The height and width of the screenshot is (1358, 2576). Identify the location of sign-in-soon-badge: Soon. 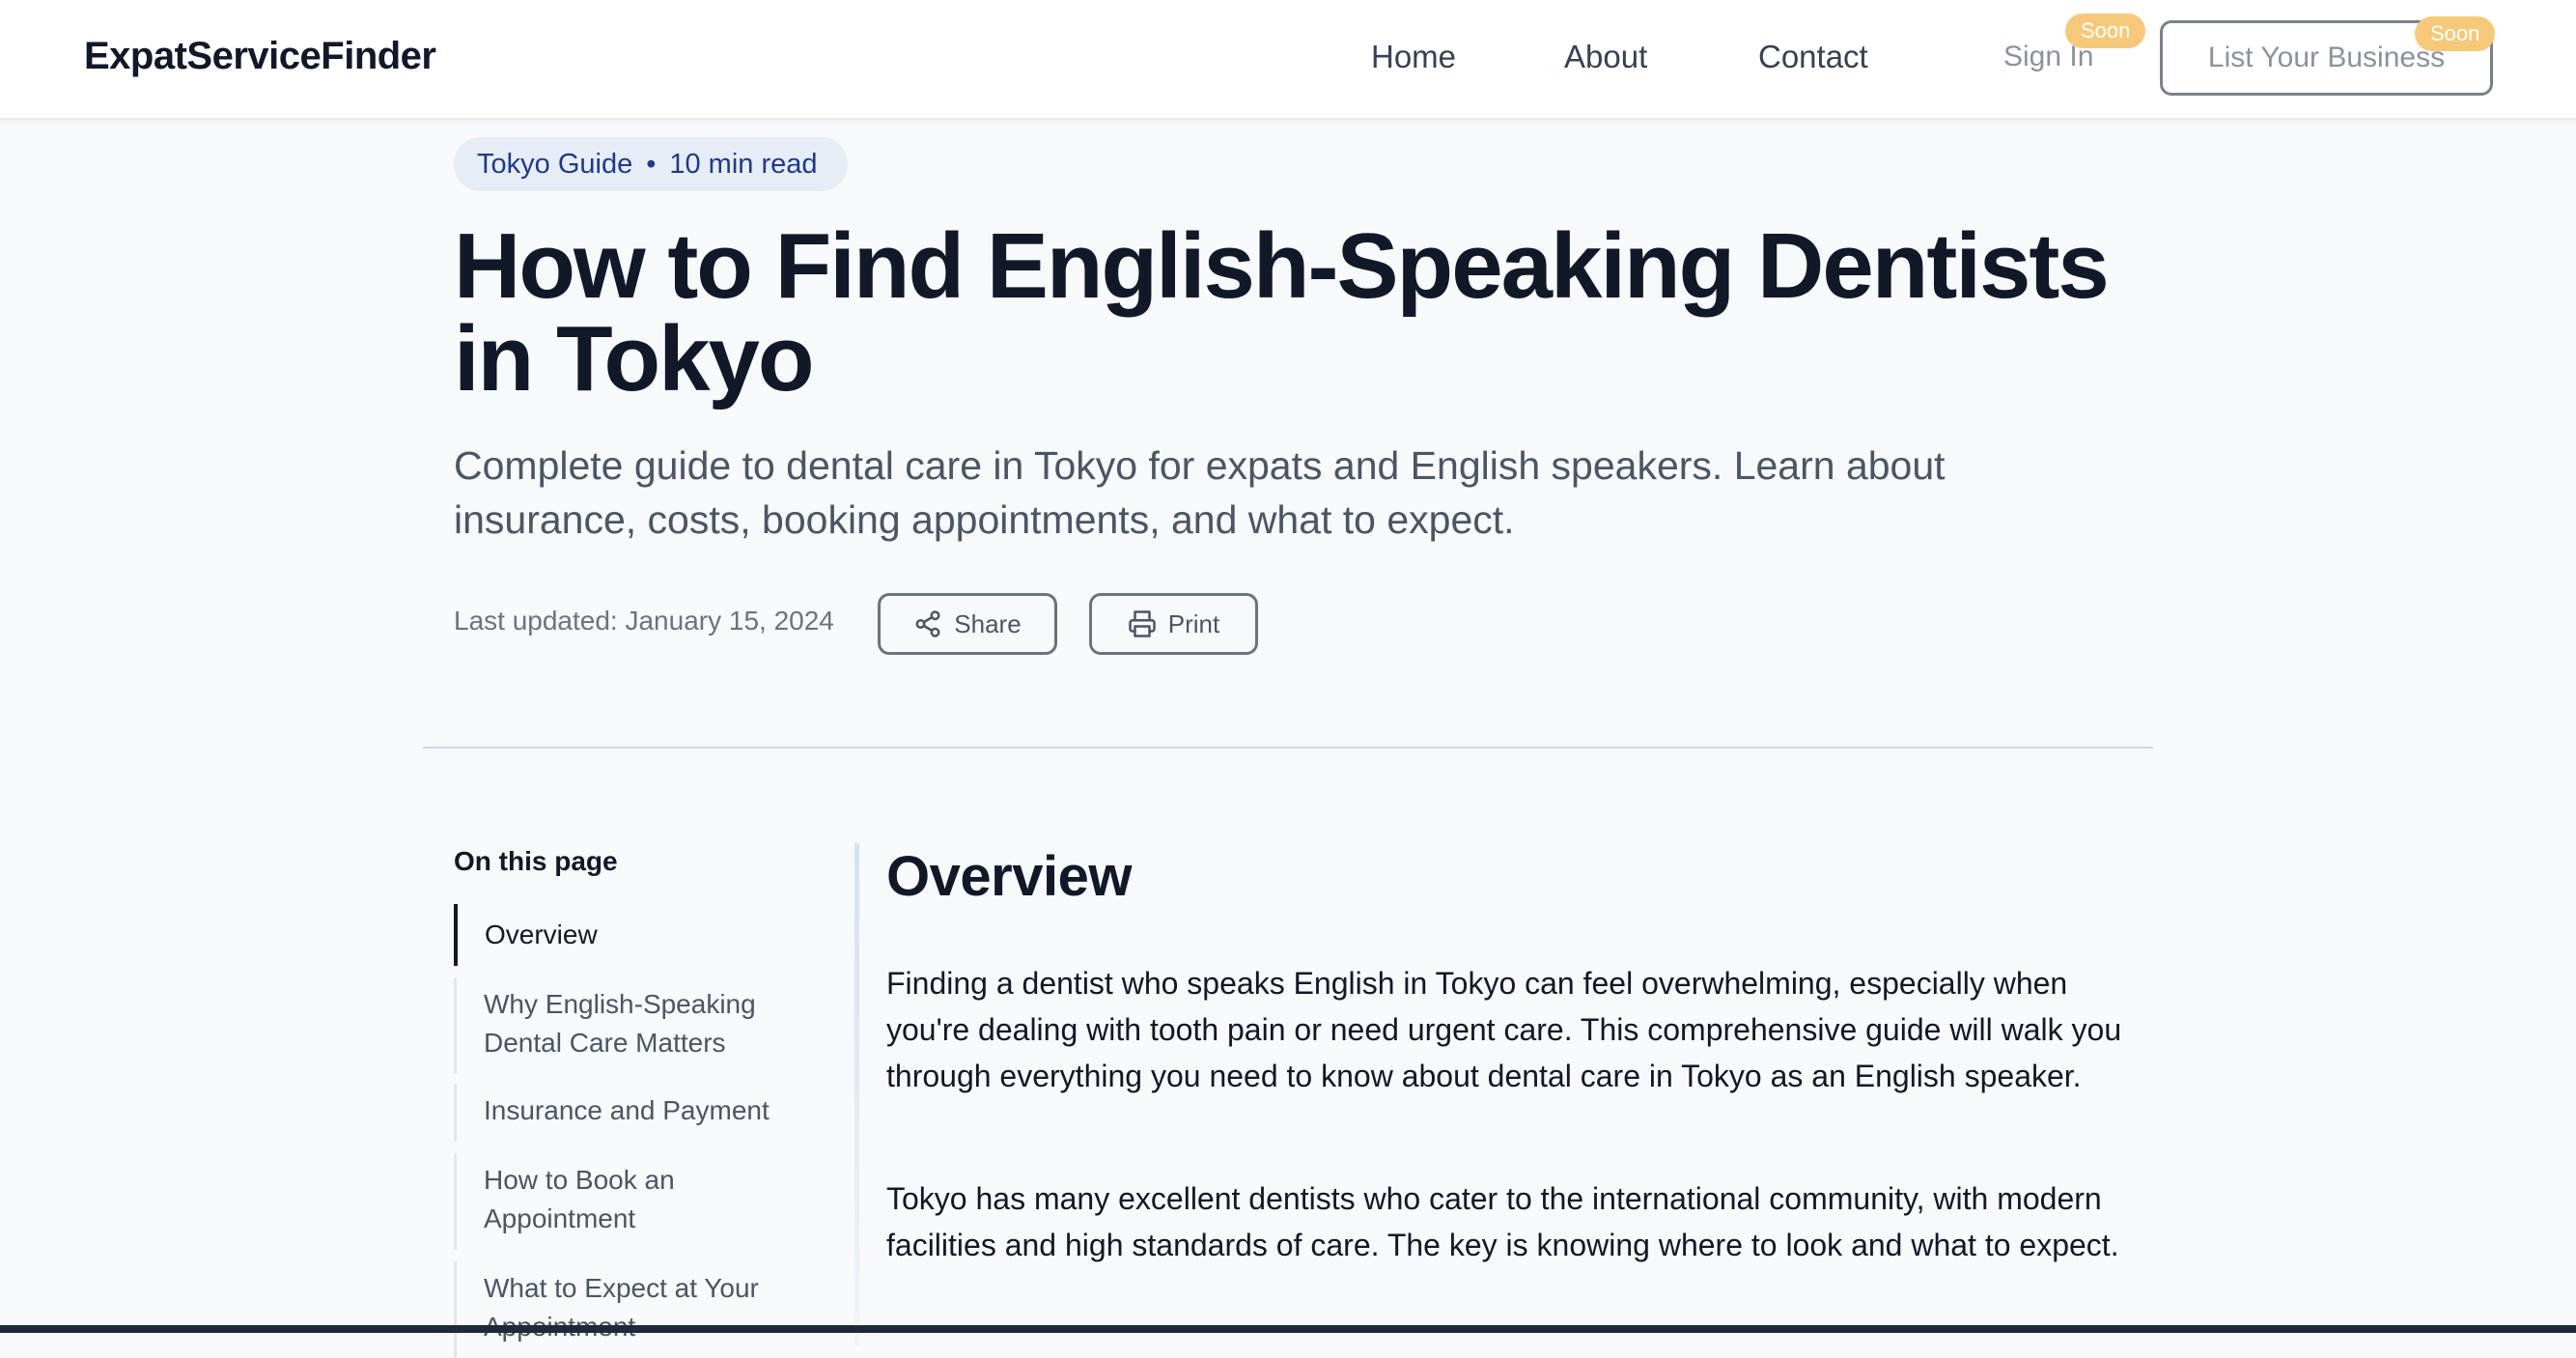
(2106, 31).